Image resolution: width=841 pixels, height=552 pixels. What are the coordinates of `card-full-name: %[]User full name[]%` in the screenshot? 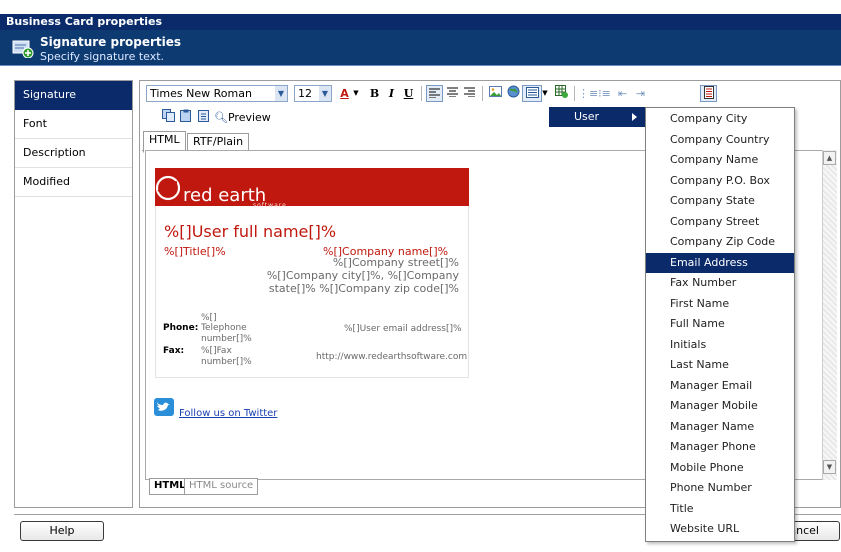 It's located at (250, 231).